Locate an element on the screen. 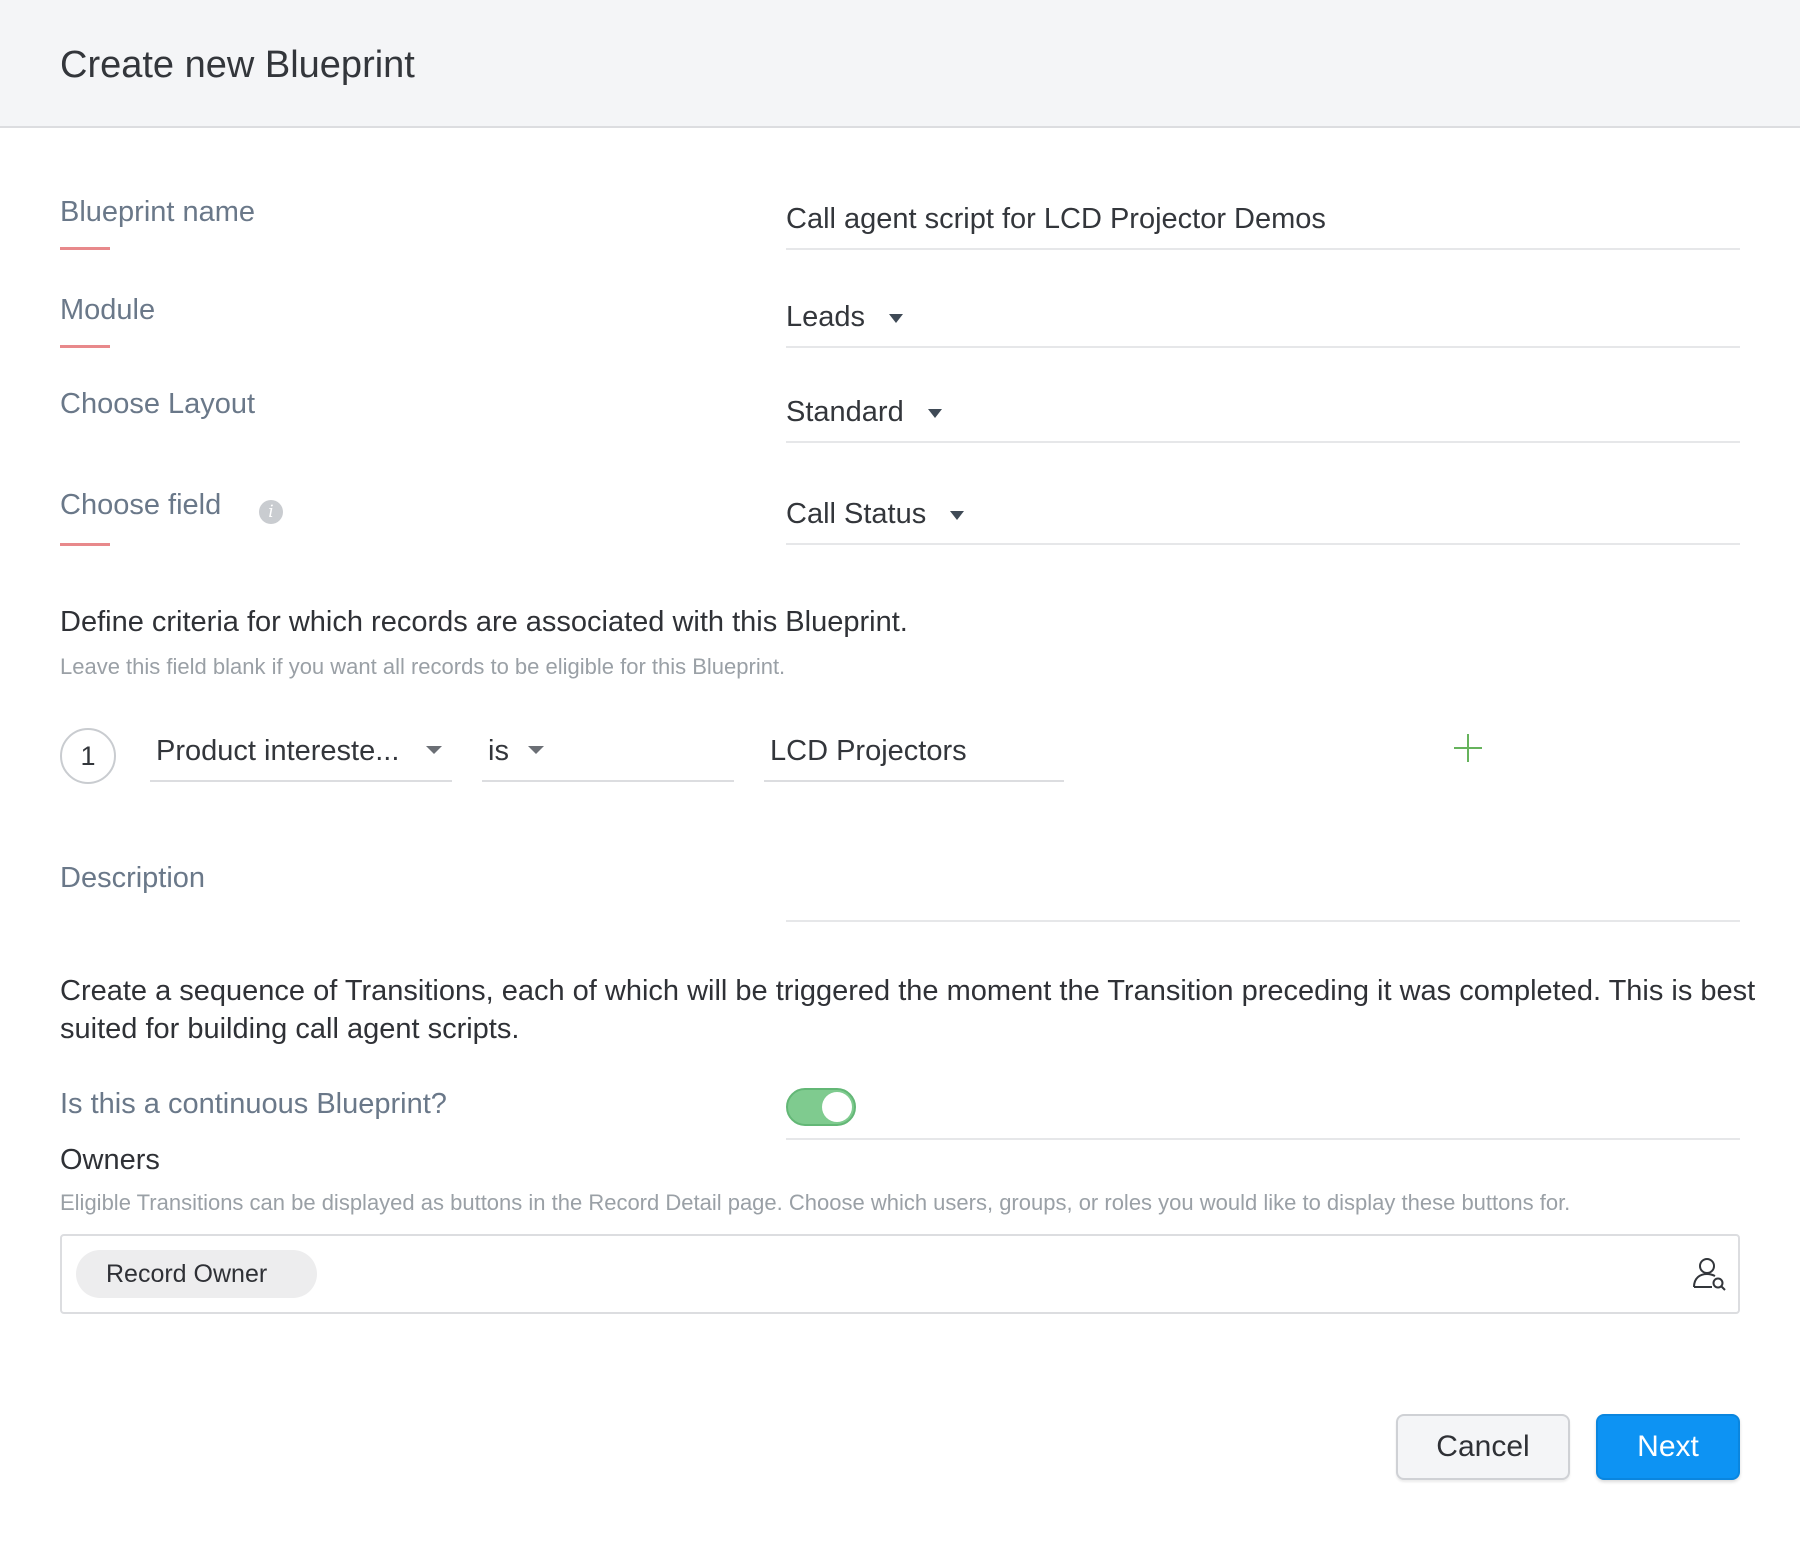 This screenshot has width=1800, height=1544. toggle-knob is located at coordinates (837, 1107).